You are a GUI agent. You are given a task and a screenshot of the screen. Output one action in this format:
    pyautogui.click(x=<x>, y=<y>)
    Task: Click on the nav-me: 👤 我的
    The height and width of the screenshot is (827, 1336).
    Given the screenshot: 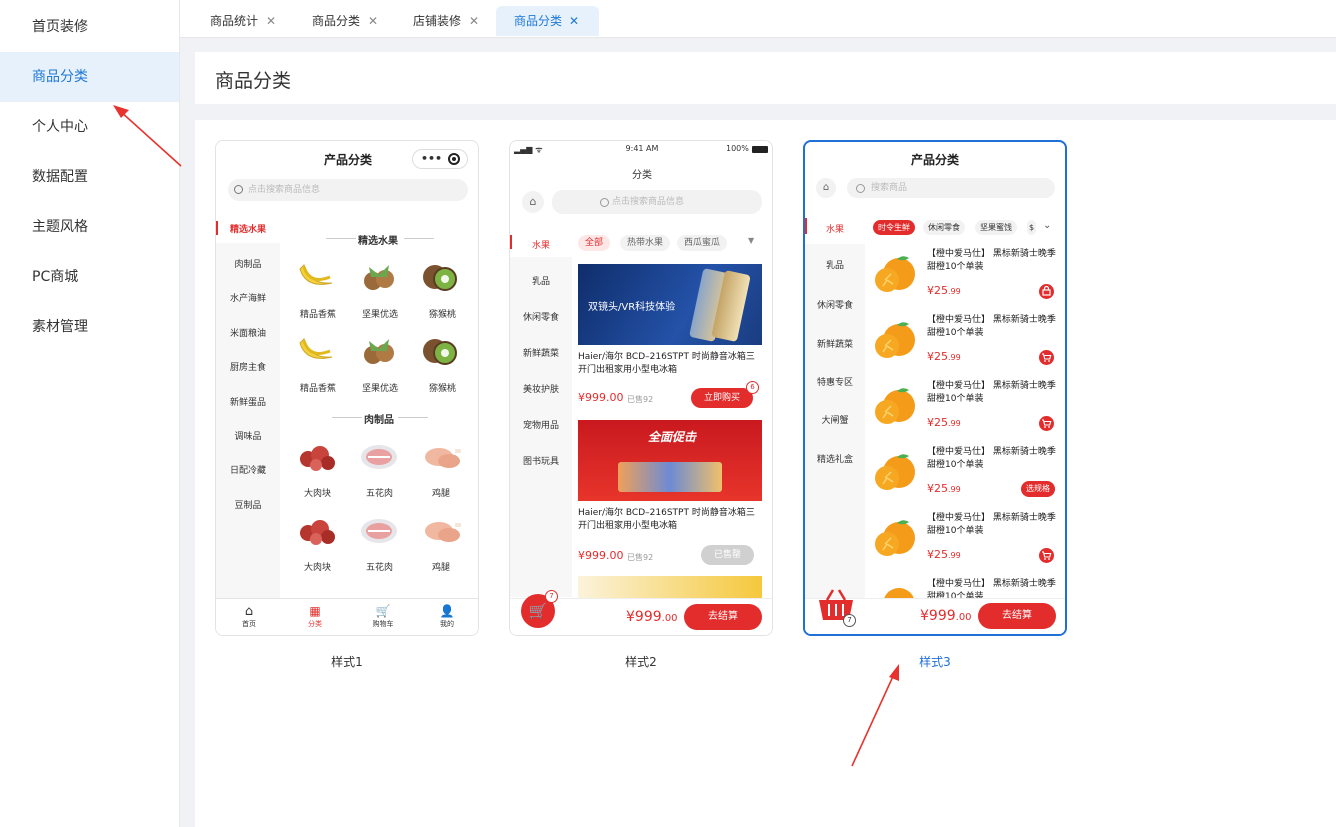 What is the action you would take?
    pyautogui.click(x=447, y=616)
    